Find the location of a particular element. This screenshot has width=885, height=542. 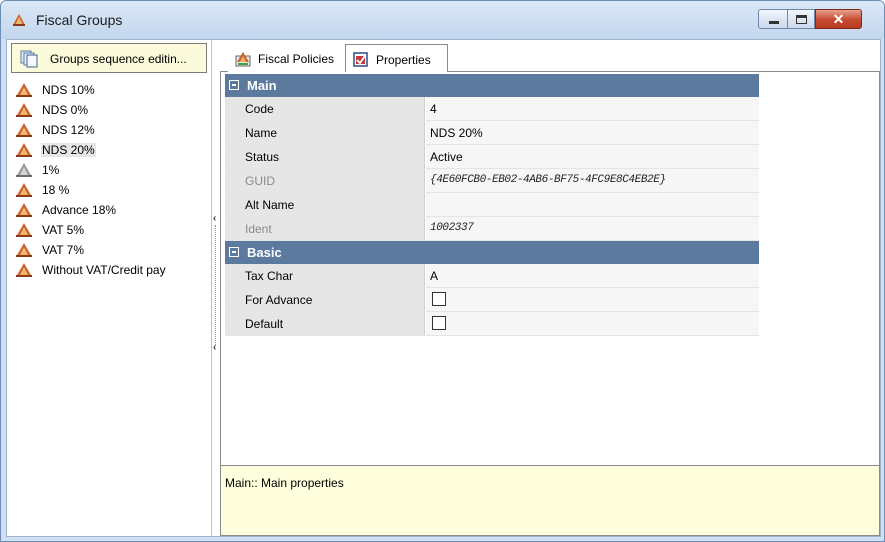

property-value: {4E60FCB0-EB02-4AB6-BF75-4FC9E8C4EB2E} is located at coordinates (592, 180).